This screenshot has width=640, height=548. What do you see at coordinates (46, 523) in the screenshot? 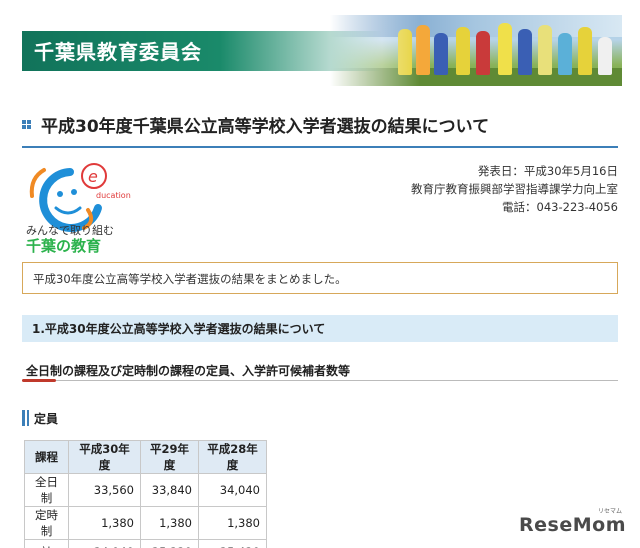
I see `row-header: 定時制` at bounding box center [46, 523].